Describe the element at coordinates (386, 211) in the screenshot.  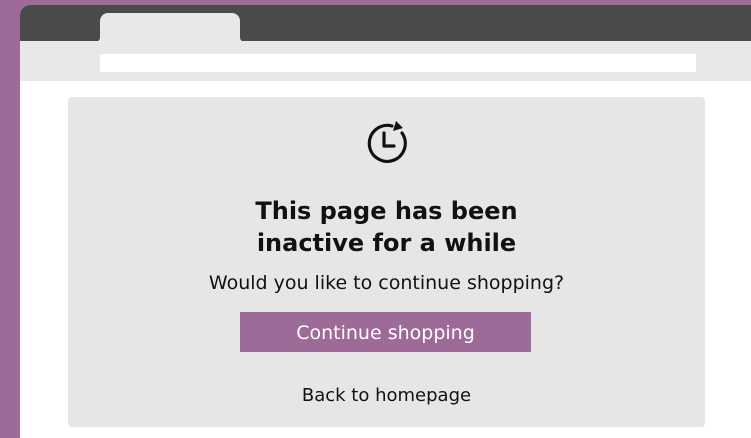
I see `dialog-title-line-1: This page has been` at that location.